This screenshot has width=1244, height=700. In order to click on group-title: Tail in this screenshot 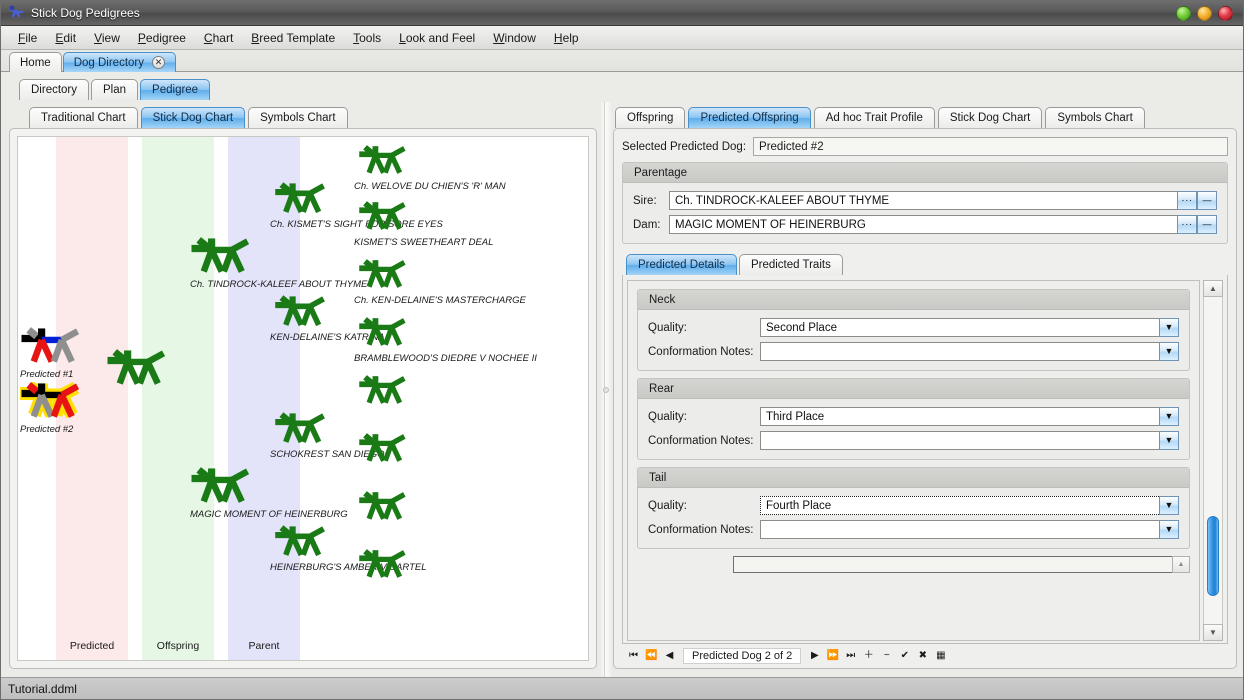, I will do `click(913, 478)`.